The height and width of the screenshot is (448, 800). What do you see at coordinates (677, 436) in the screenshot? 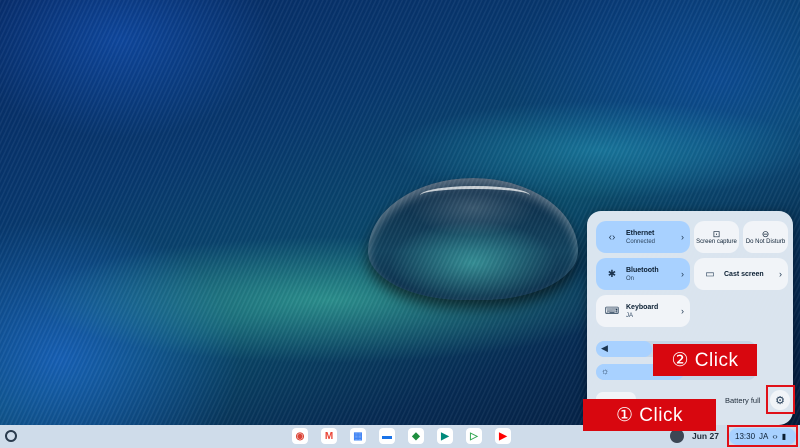
I see `avatar` at bounding box center [677, 436].